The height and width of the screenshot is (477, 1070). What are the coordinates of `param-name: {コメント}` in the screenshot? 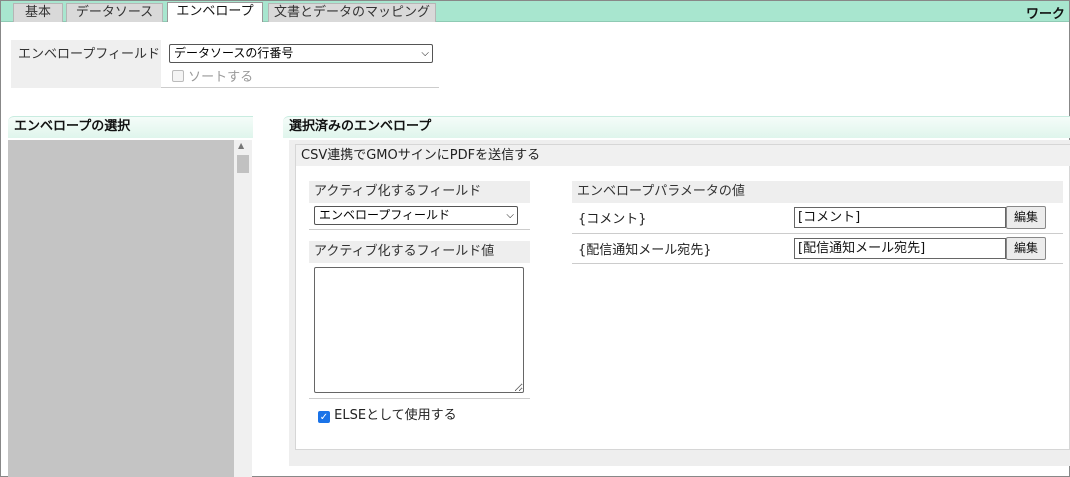 It's located at (612, 219).